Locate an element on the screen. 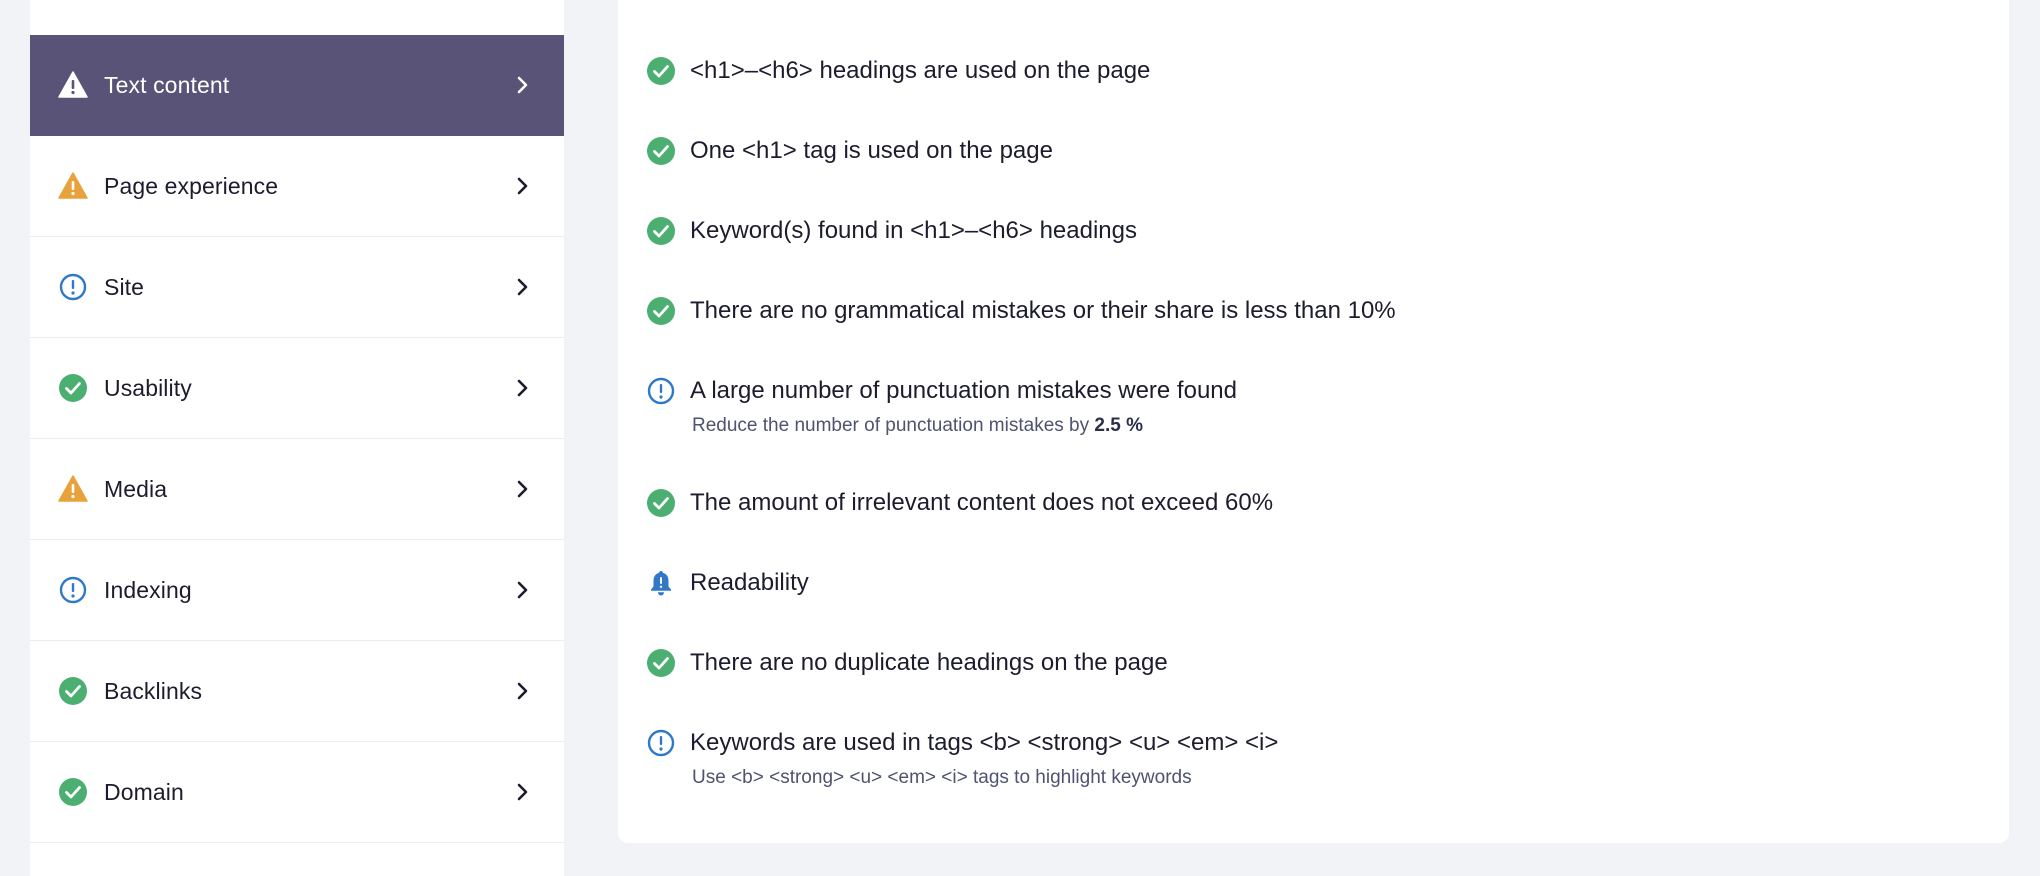  sidebar-top-spacer is located at coordinates (297, 17).